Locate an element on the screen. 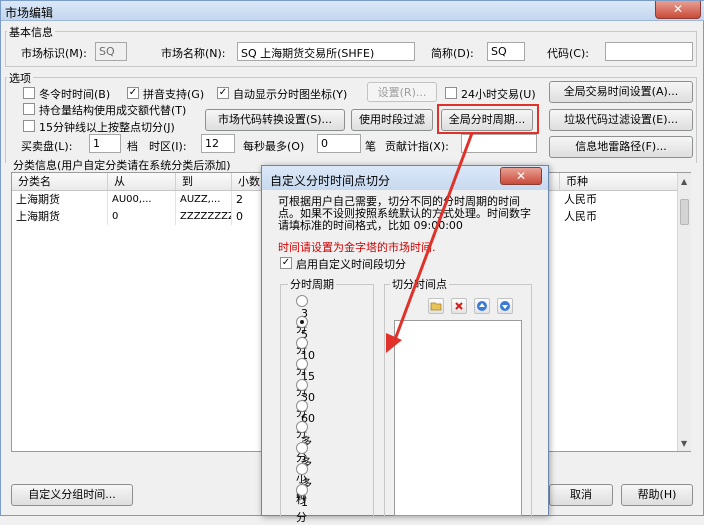  window-title: 市场编辑 is located at coordinates (29, 13).